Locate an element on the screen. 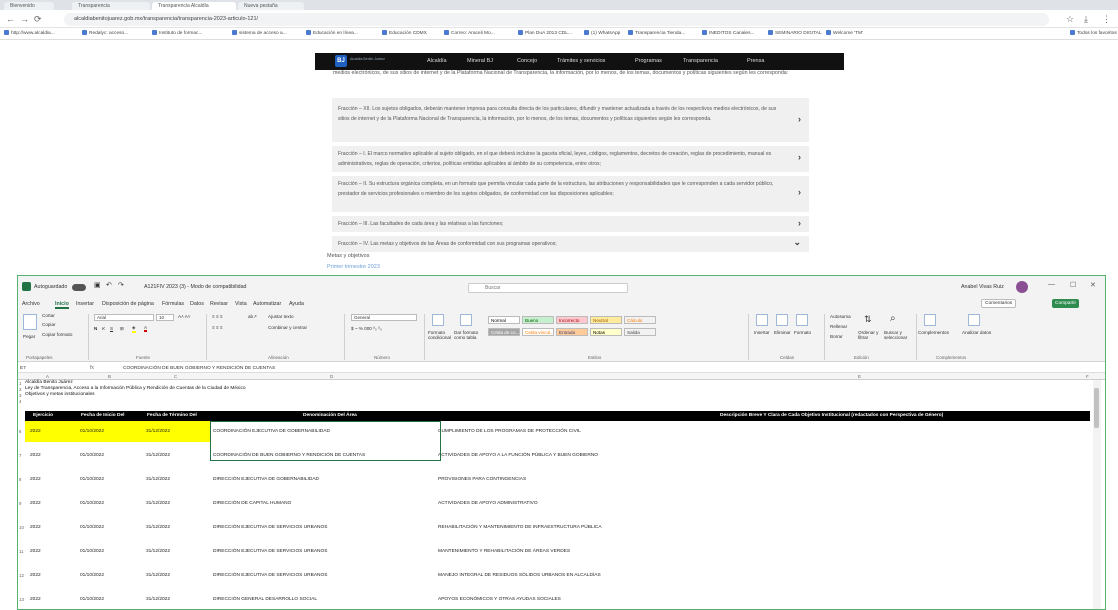 This screenshot has width=1118, height=610. grow-font-icon: A˄ A˅ is located at coordinates (184, 316).